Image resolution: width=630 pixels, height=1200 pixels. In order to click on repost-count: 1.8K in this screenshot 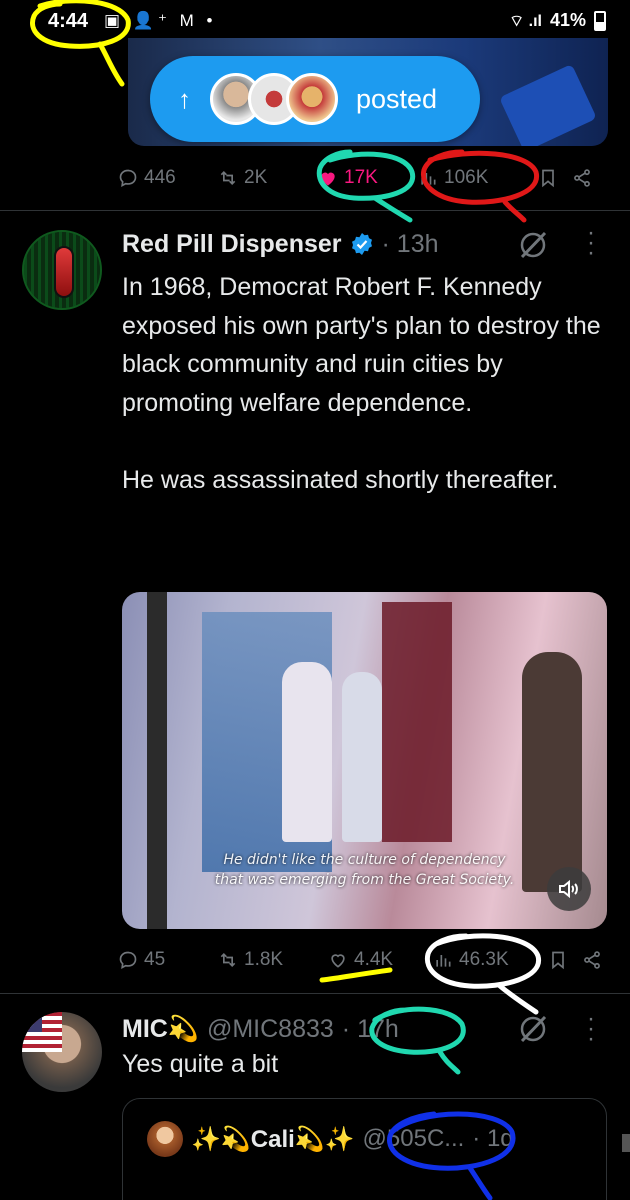, I will do `click(264, 959)`.